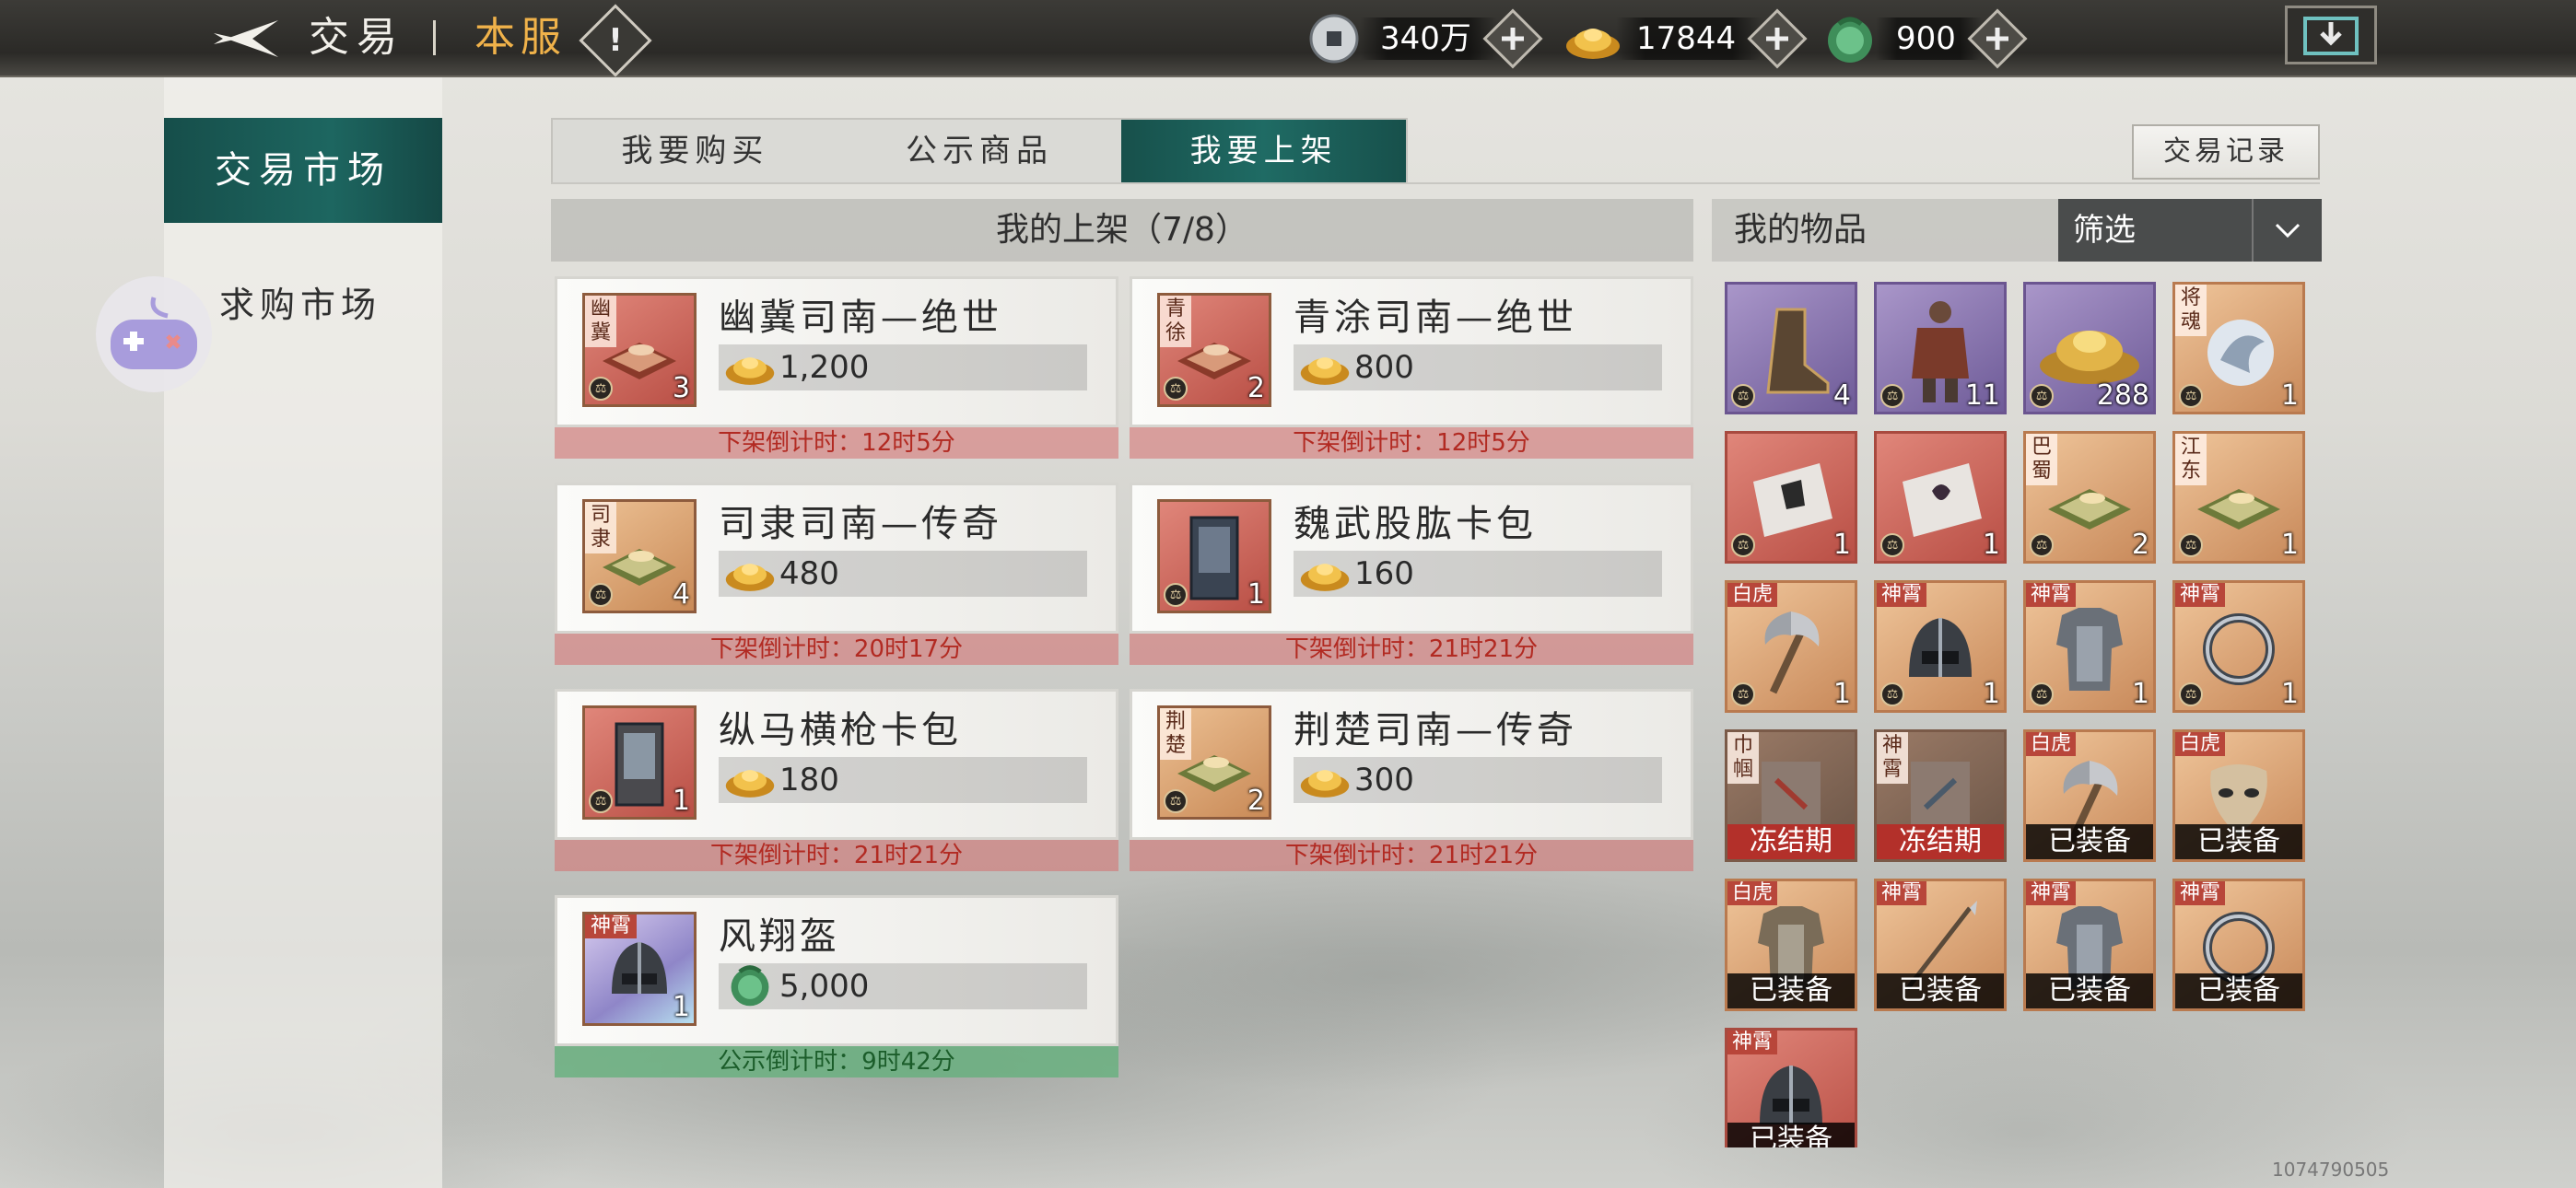  What do you see at coordinates (1689, 38) in the screenshot?
I see `currency-gold-value: 17844` at bounding box center [1689, 38].